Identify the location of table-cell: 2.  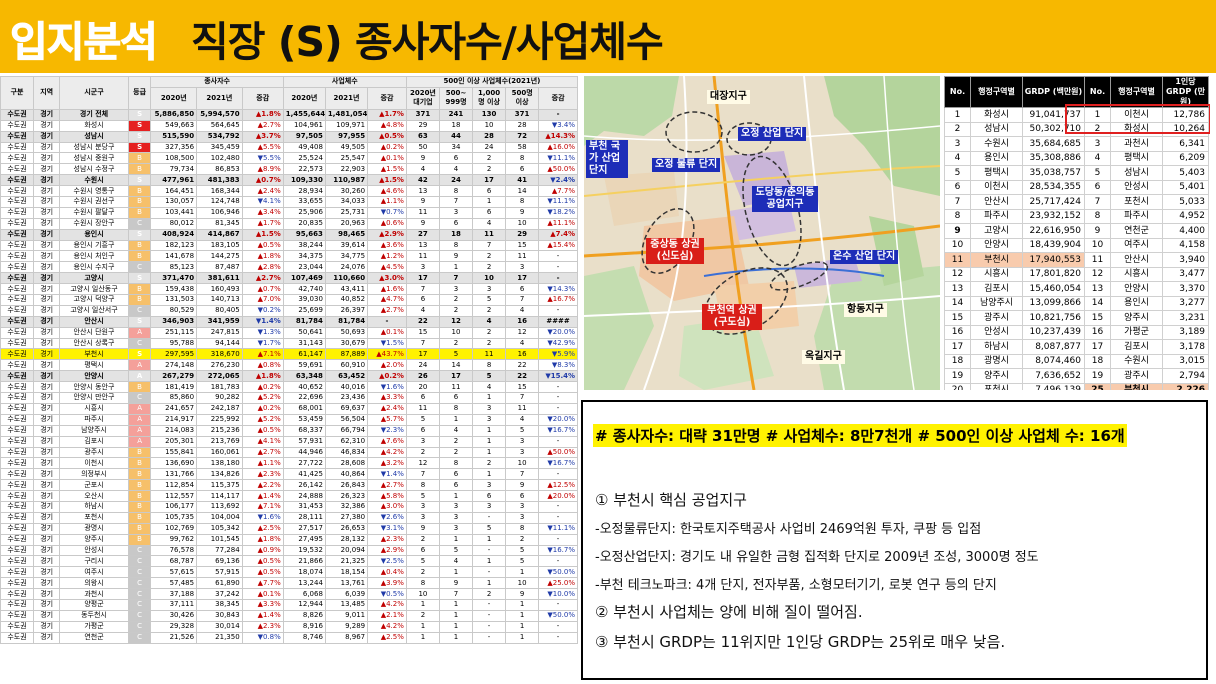
(489, 256).